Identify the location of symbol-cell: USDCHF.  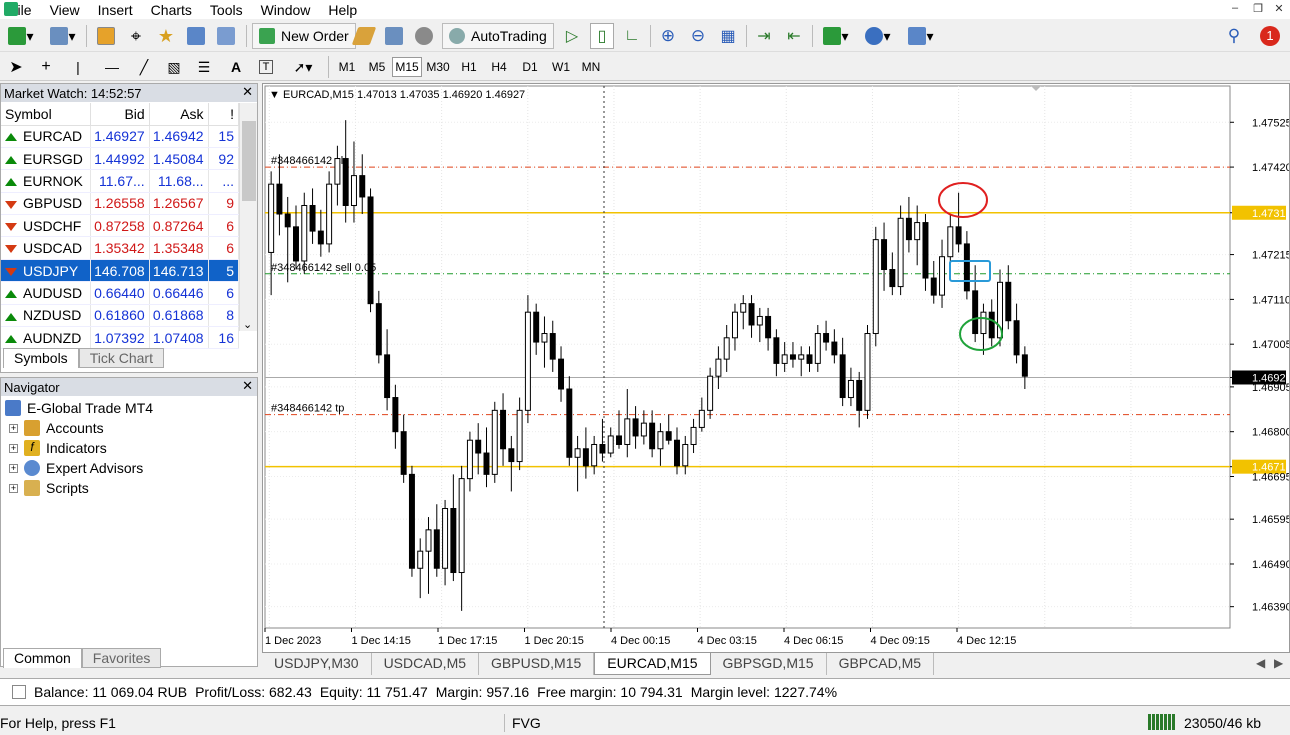
(46, 226).